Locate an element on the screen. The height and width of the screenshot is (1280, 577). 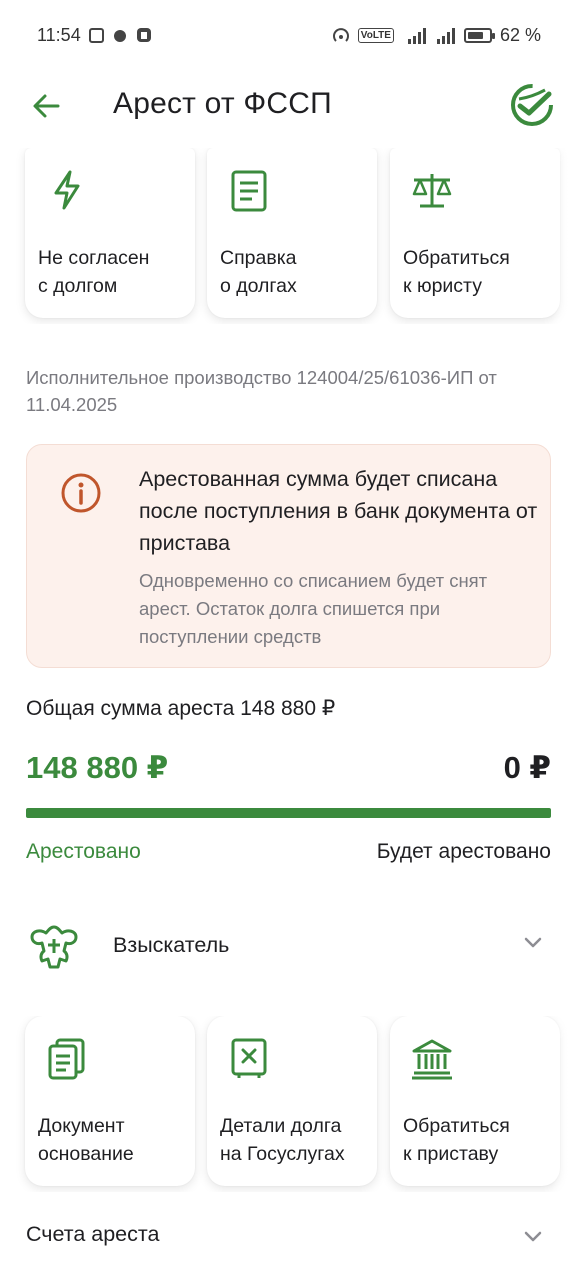
card-debt-certificate: Справка о долгах is located at coordinates (292, 233).